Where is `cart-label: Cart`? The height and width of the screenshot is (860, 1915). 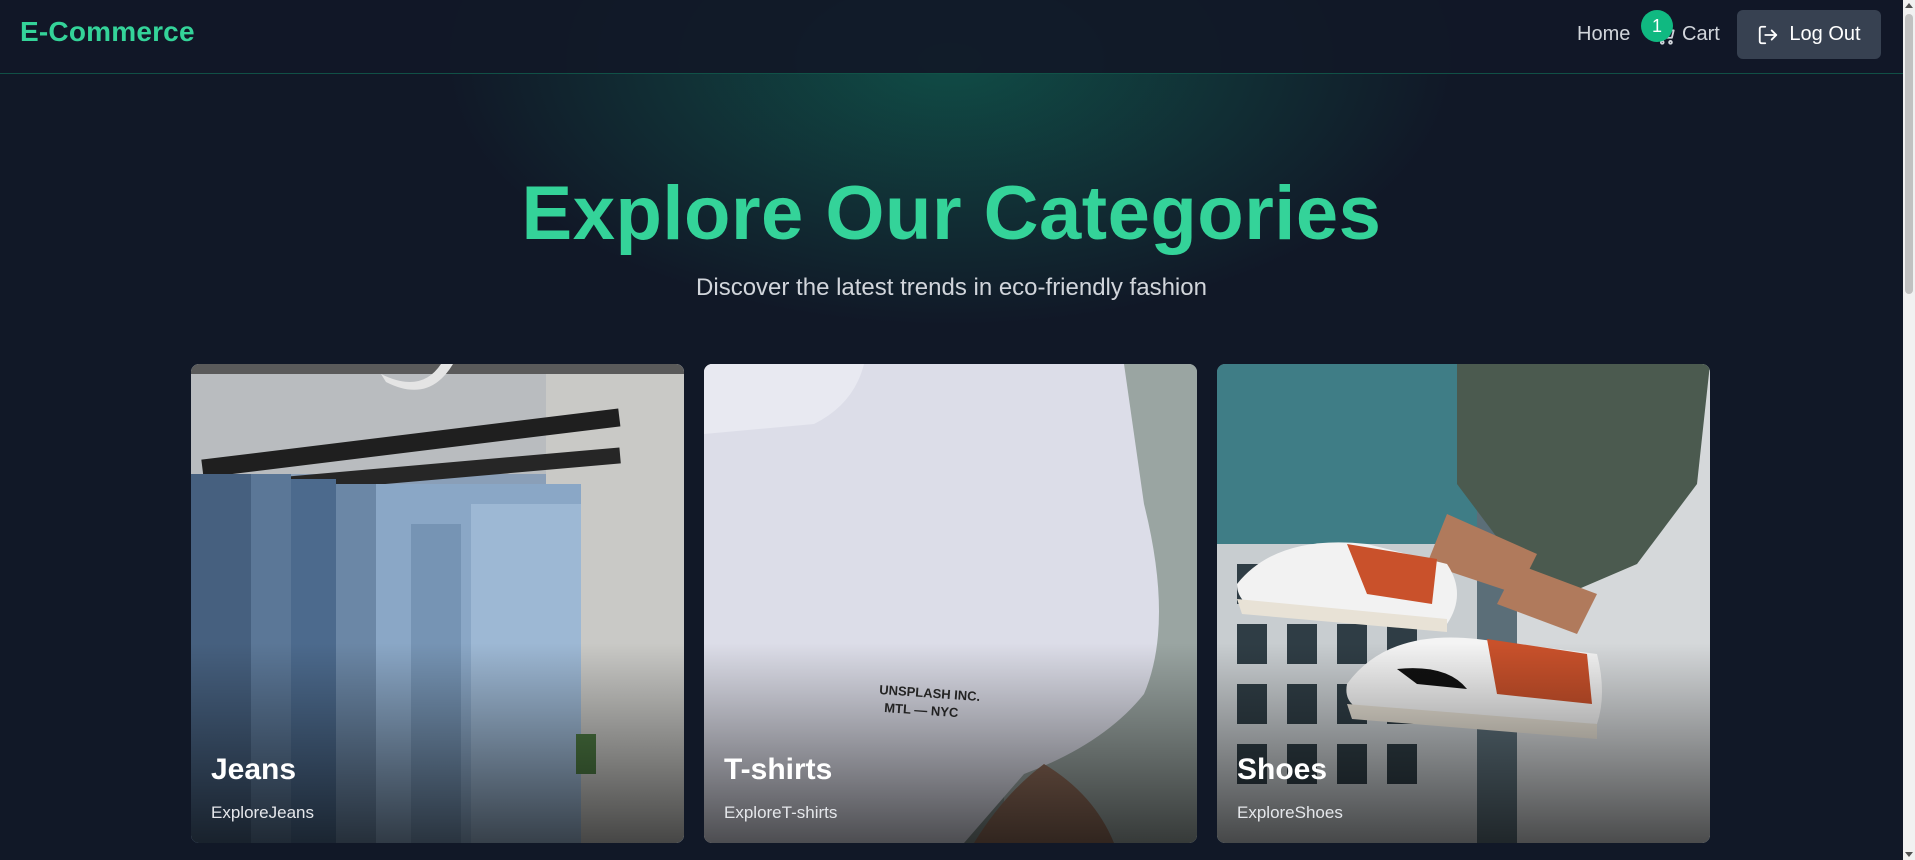 cart-label: Cart is located at coordinates (1701, 34).